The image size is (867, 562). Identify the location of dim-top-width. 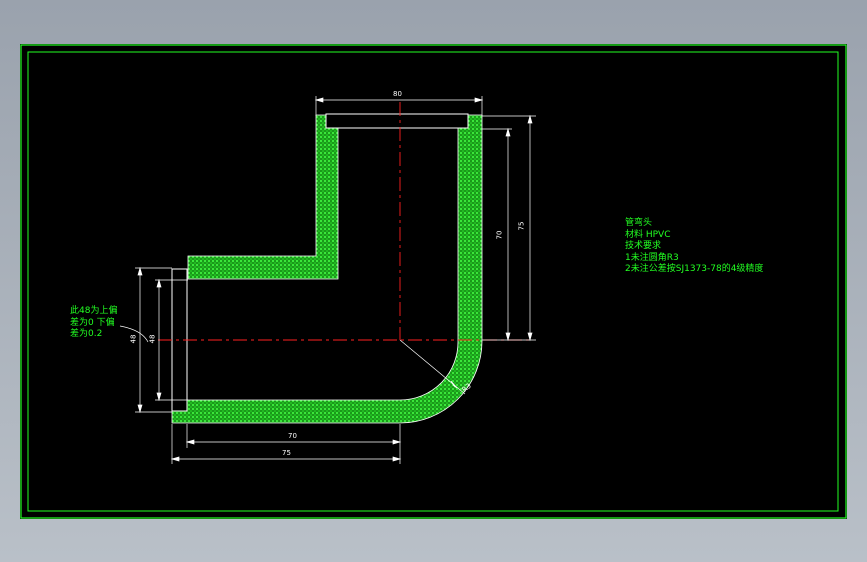
(399, 106).